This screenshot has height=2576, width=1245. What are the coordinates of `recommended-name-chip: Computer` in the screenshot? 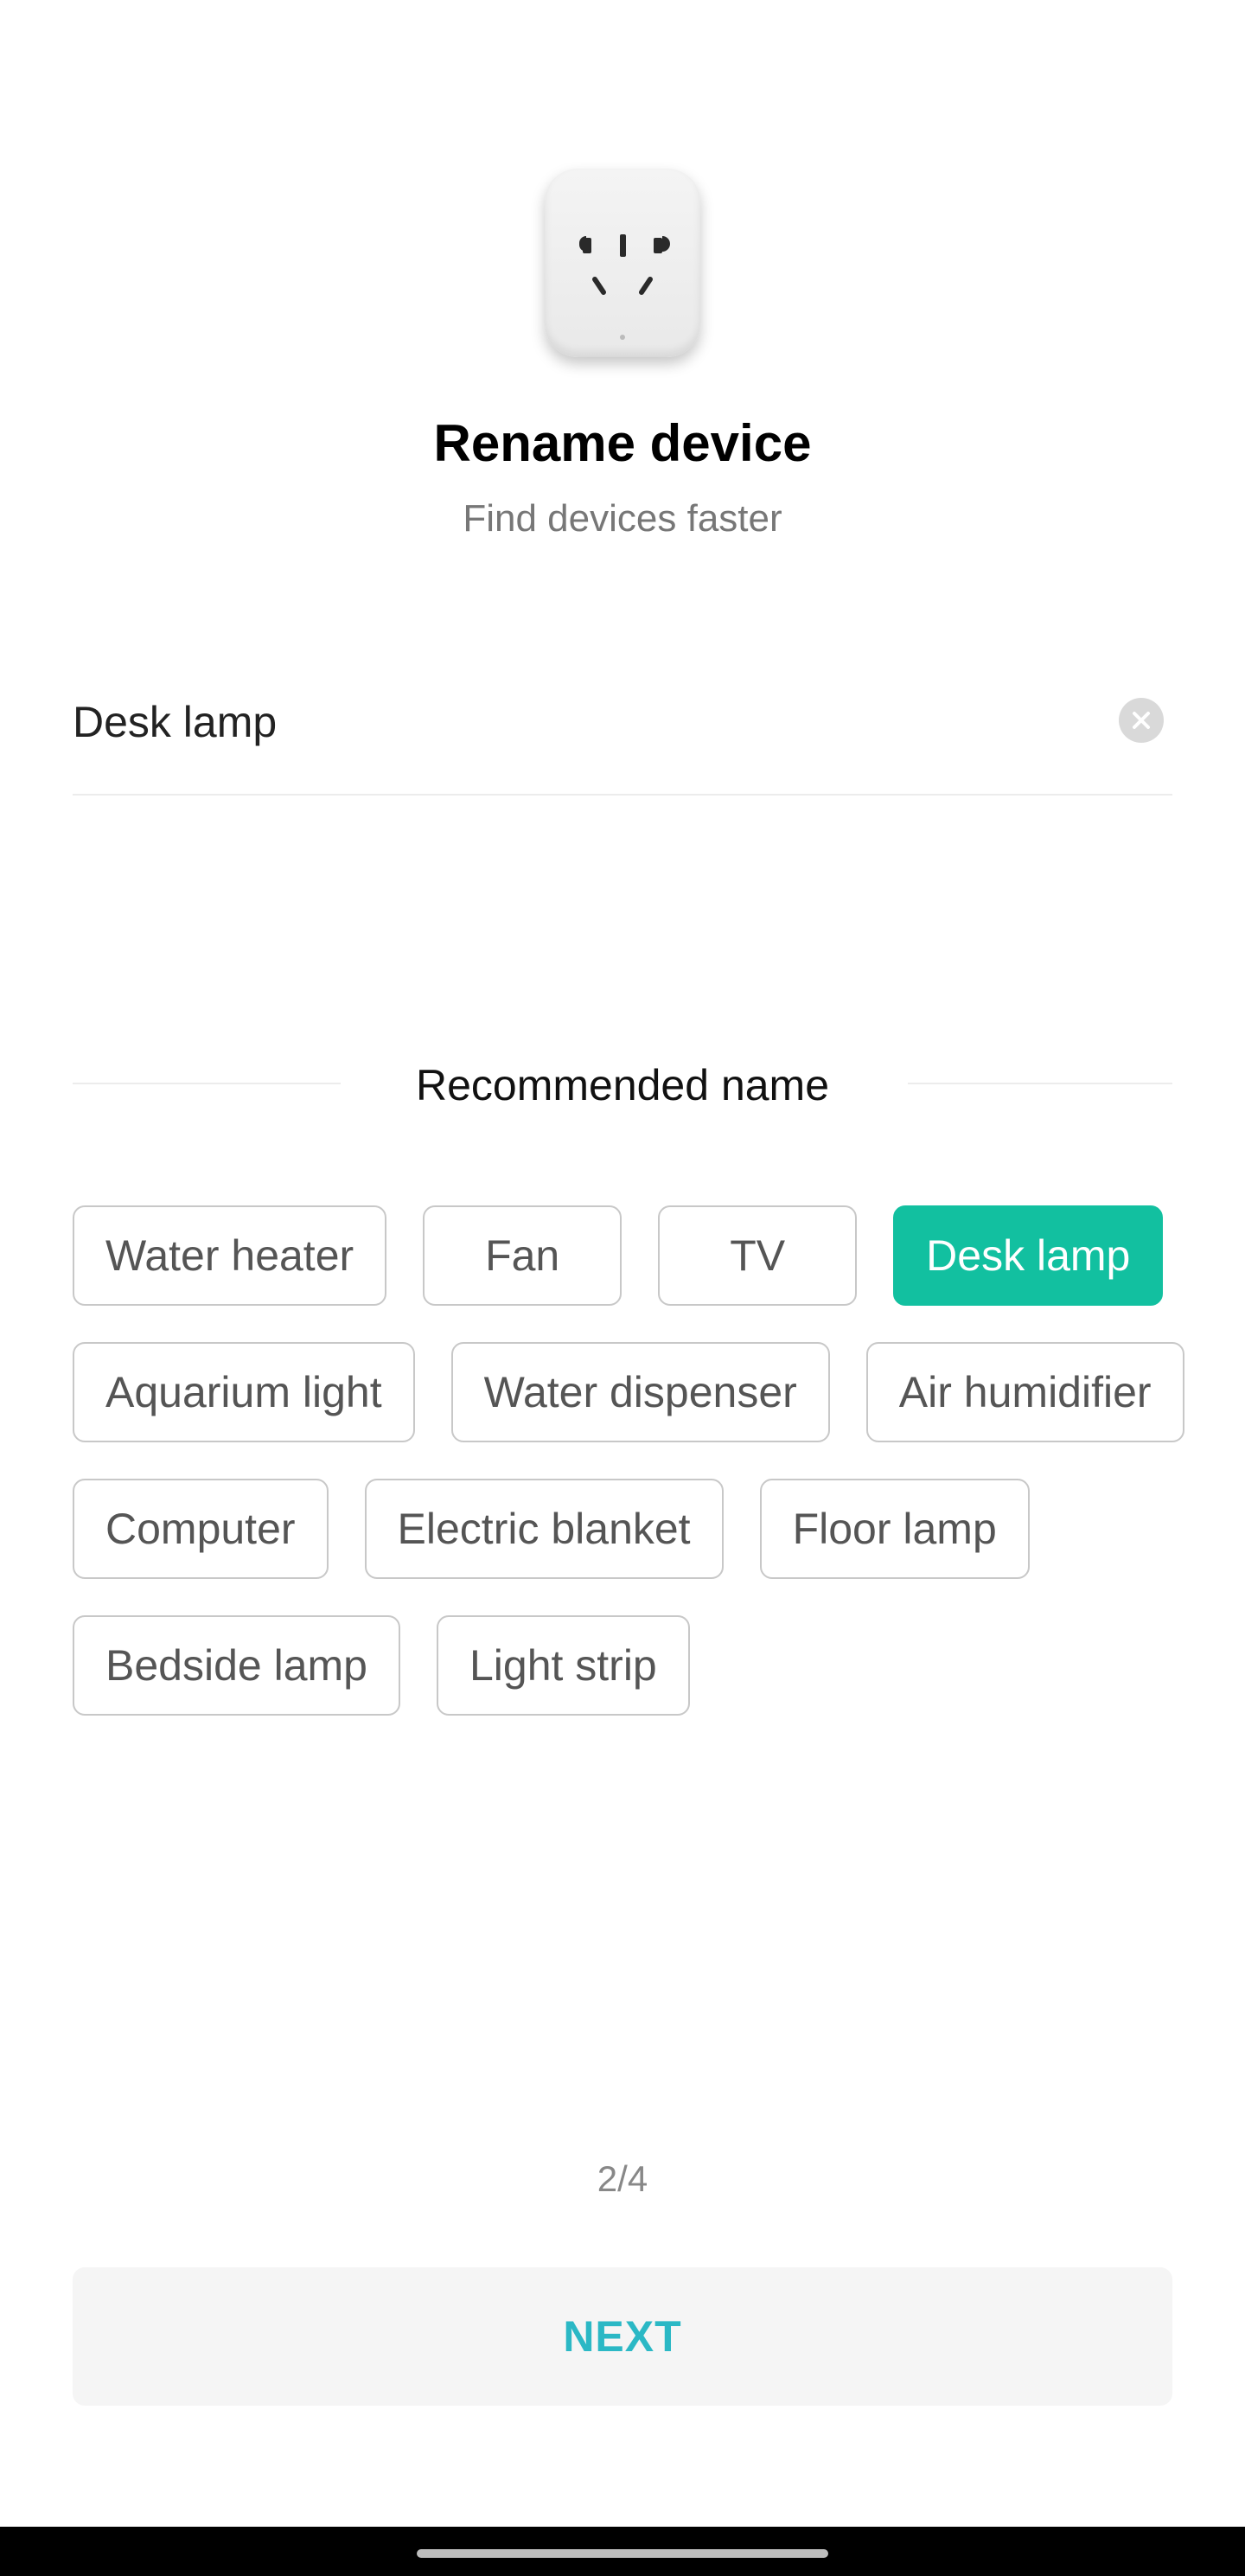 It's located at (201, 1529).